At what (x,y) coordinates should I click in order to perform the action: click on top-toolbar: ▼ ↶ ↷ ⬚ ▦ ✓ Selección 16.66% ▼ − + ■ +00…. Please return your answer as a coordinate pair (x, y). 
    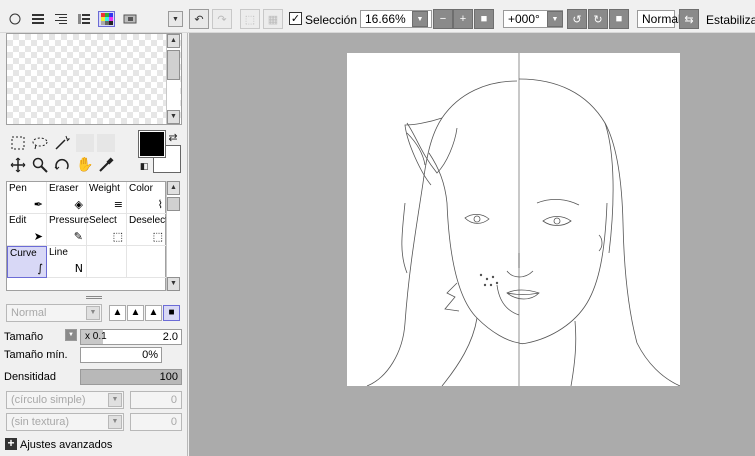
    Looking at the image, I should click on (377, 16).